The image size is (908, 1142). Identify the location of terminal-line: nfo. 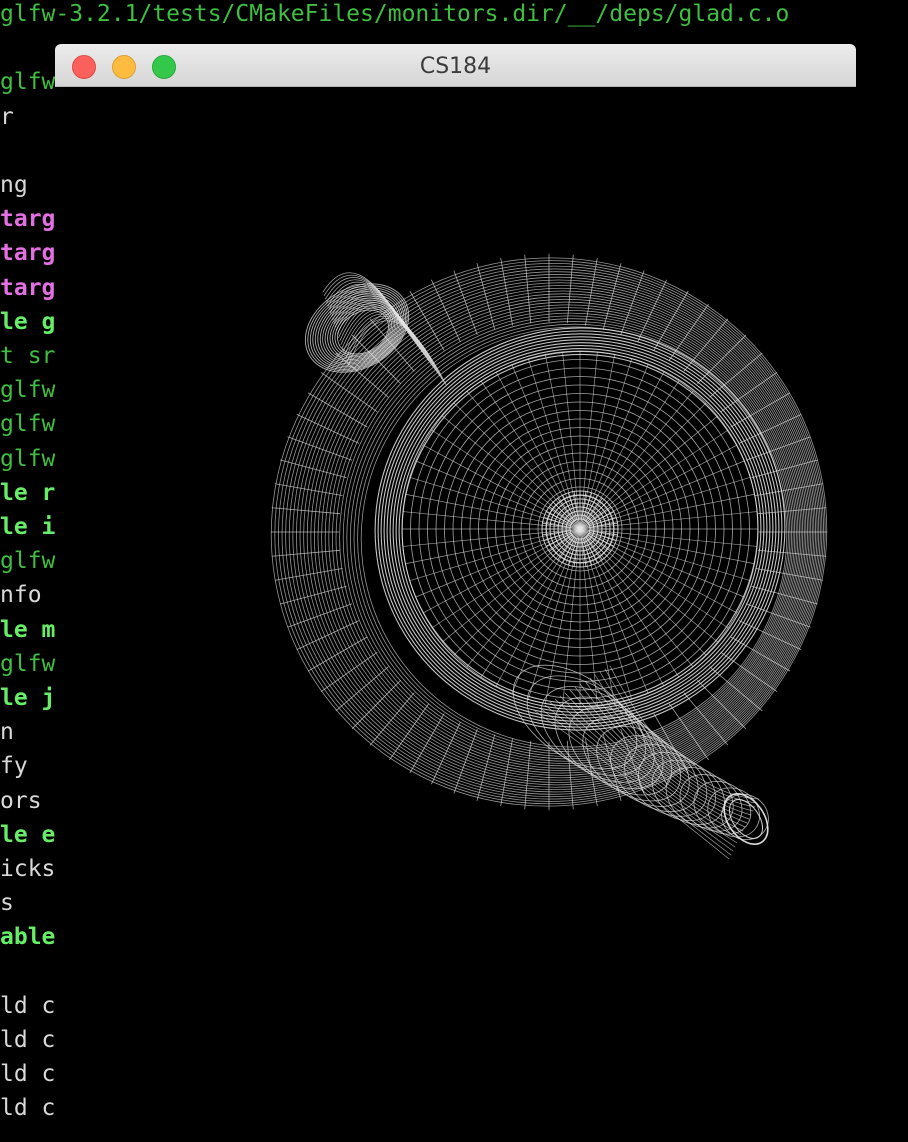
(21, 595).